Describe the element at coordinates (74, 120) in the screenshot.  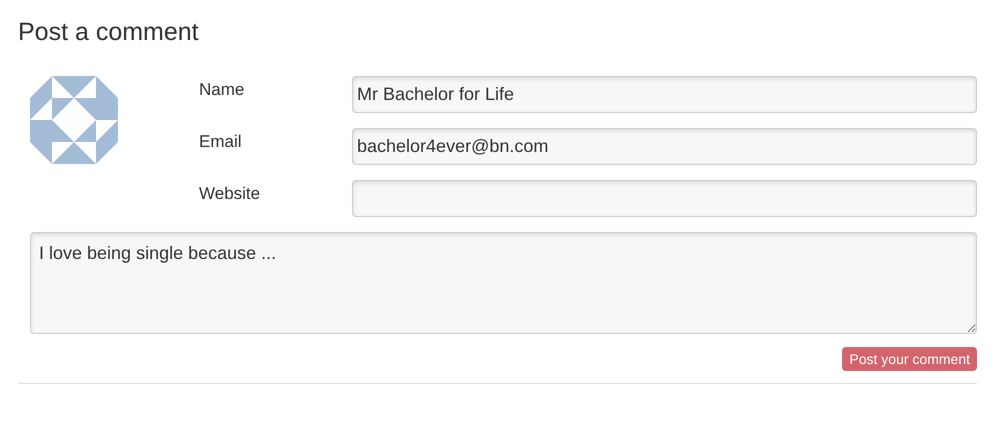
I see `identicon-icon` at that location.